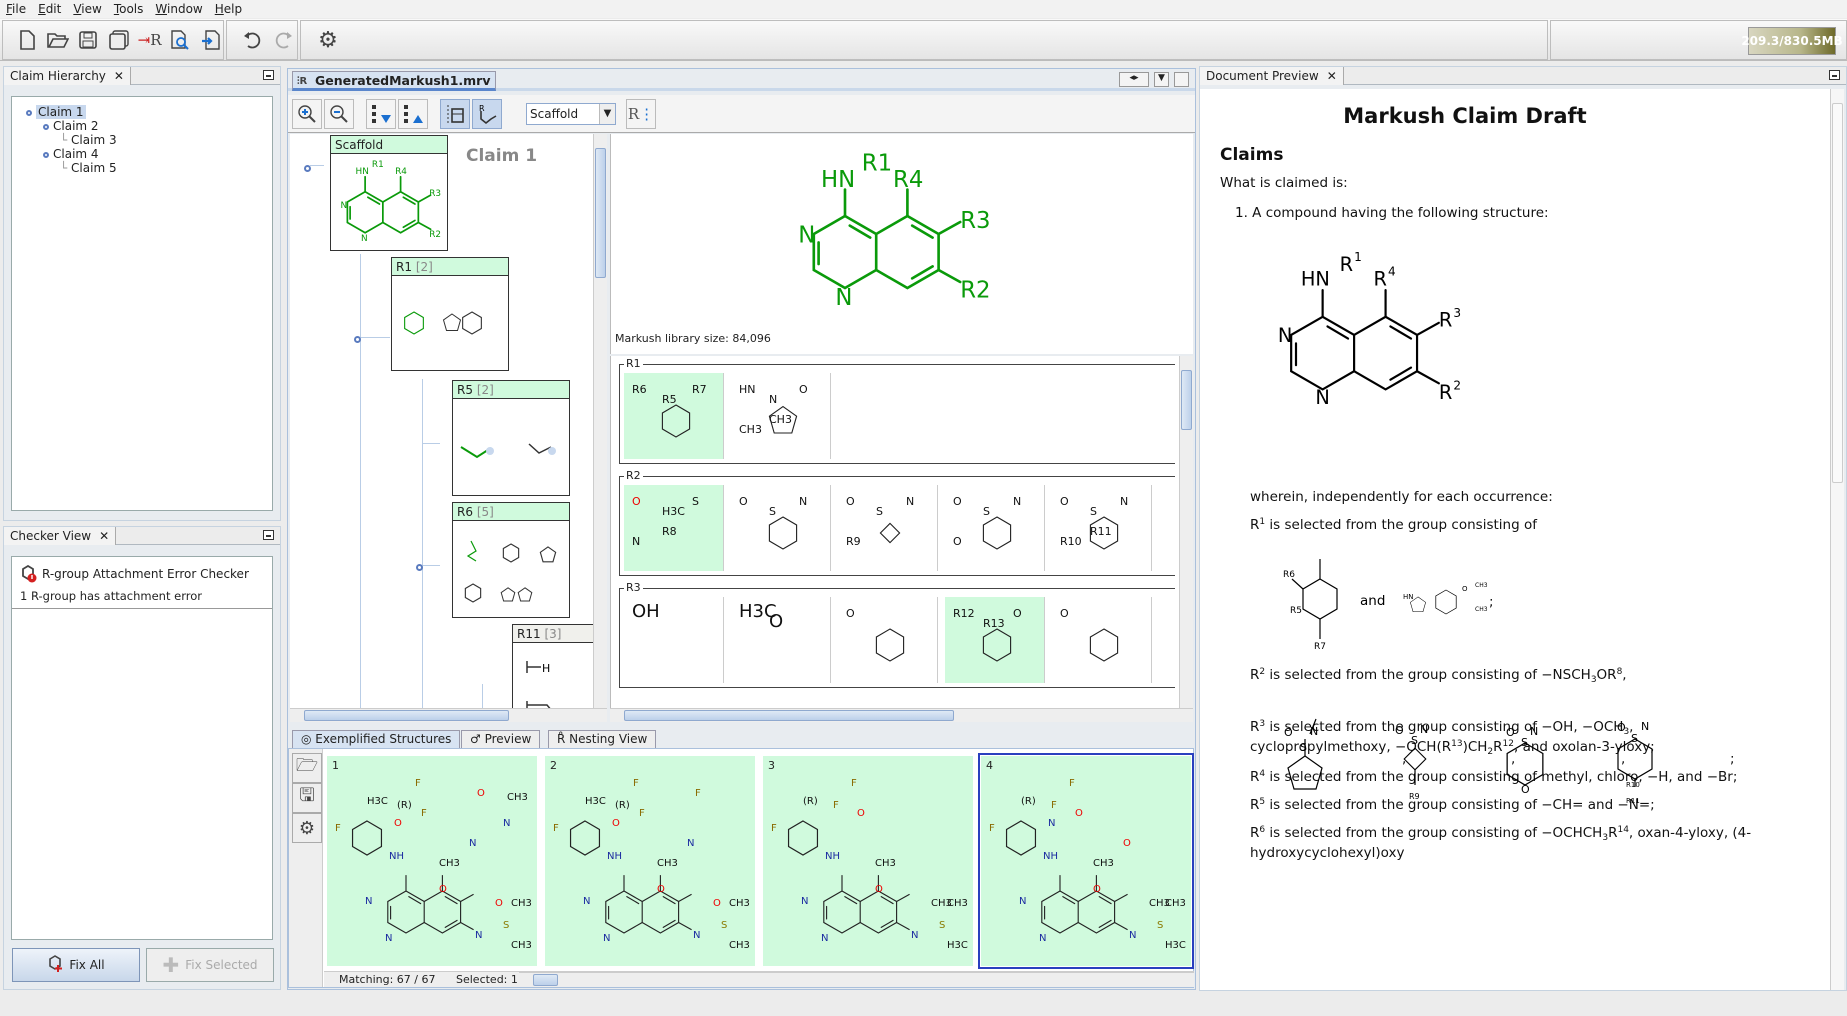 The height and width of the screenshot is (1016, 1847). What do you see at coordinates (1181, 79) in the screenshot?
I see `maximize-icon` at bounding box center [1181, 79].